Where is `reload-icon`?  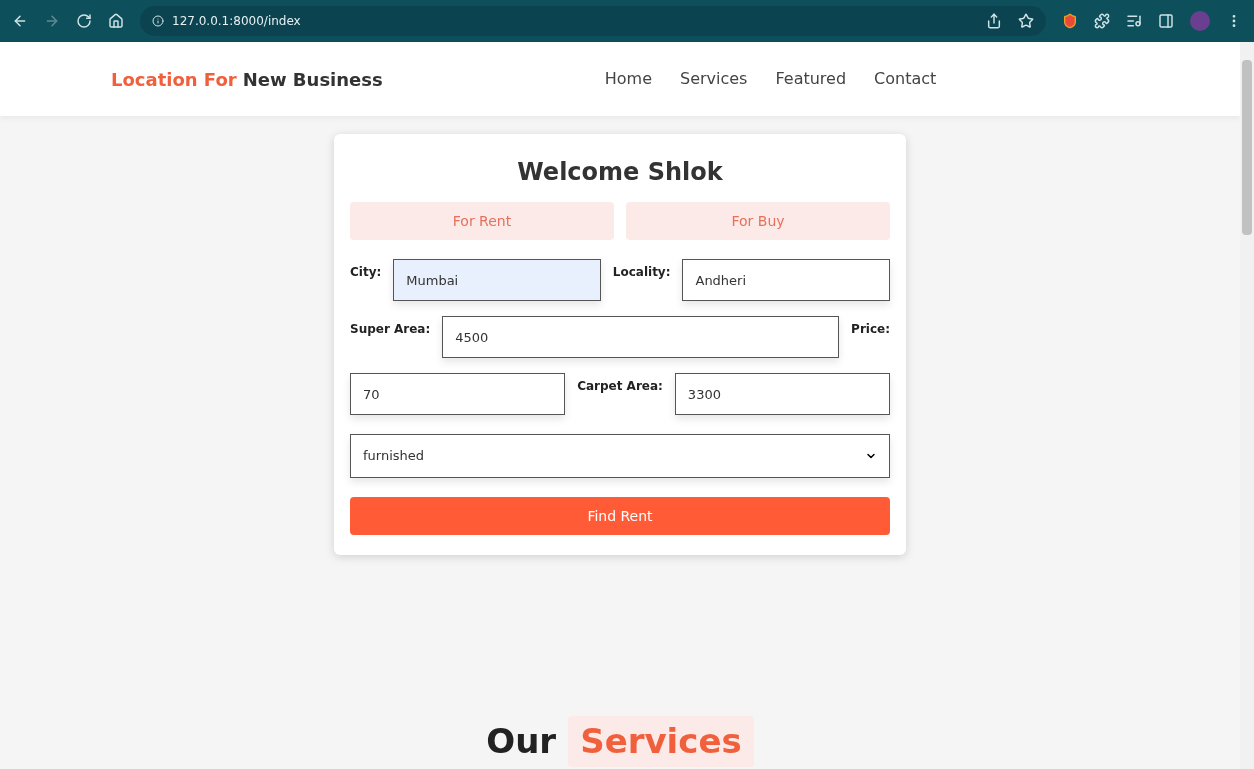 reload-icon is located at coordinates (84, 21).